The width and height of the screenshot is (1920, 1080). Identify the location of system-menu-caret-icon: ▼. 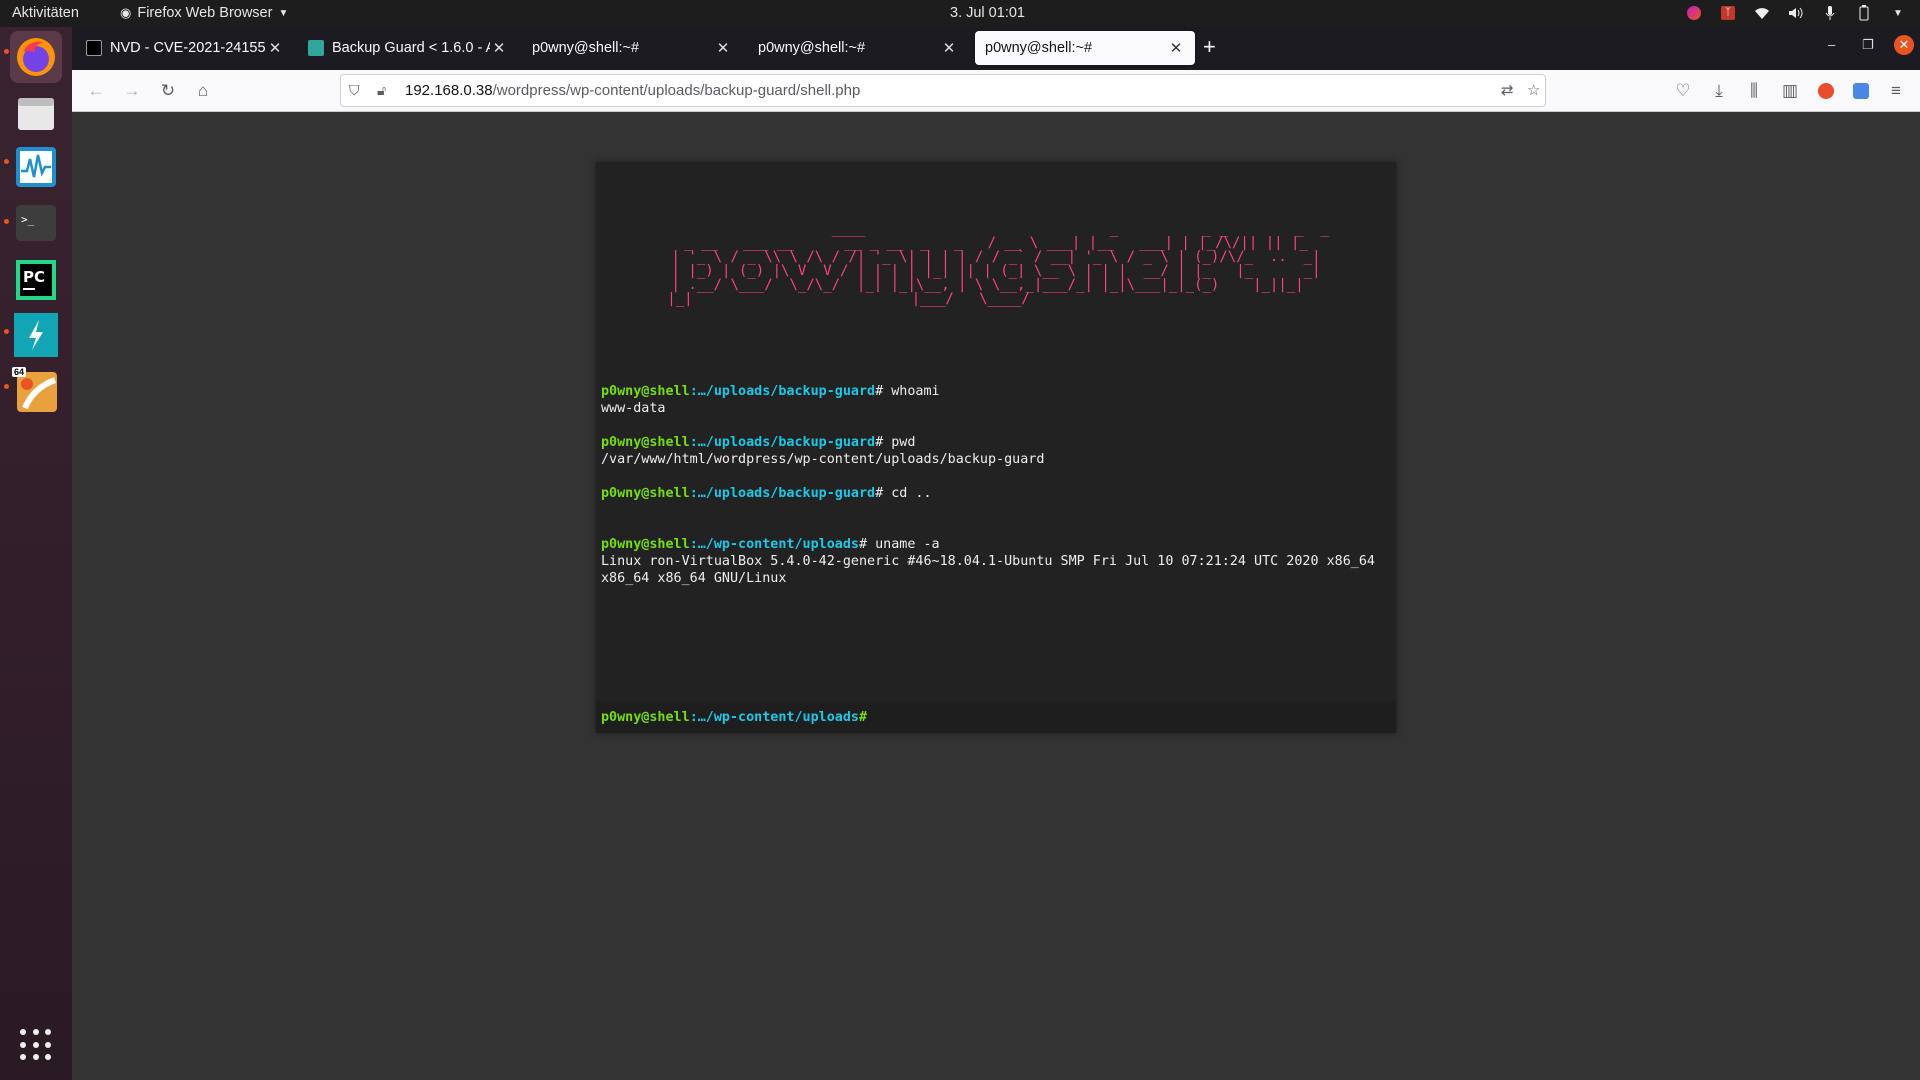
(1898, 13).